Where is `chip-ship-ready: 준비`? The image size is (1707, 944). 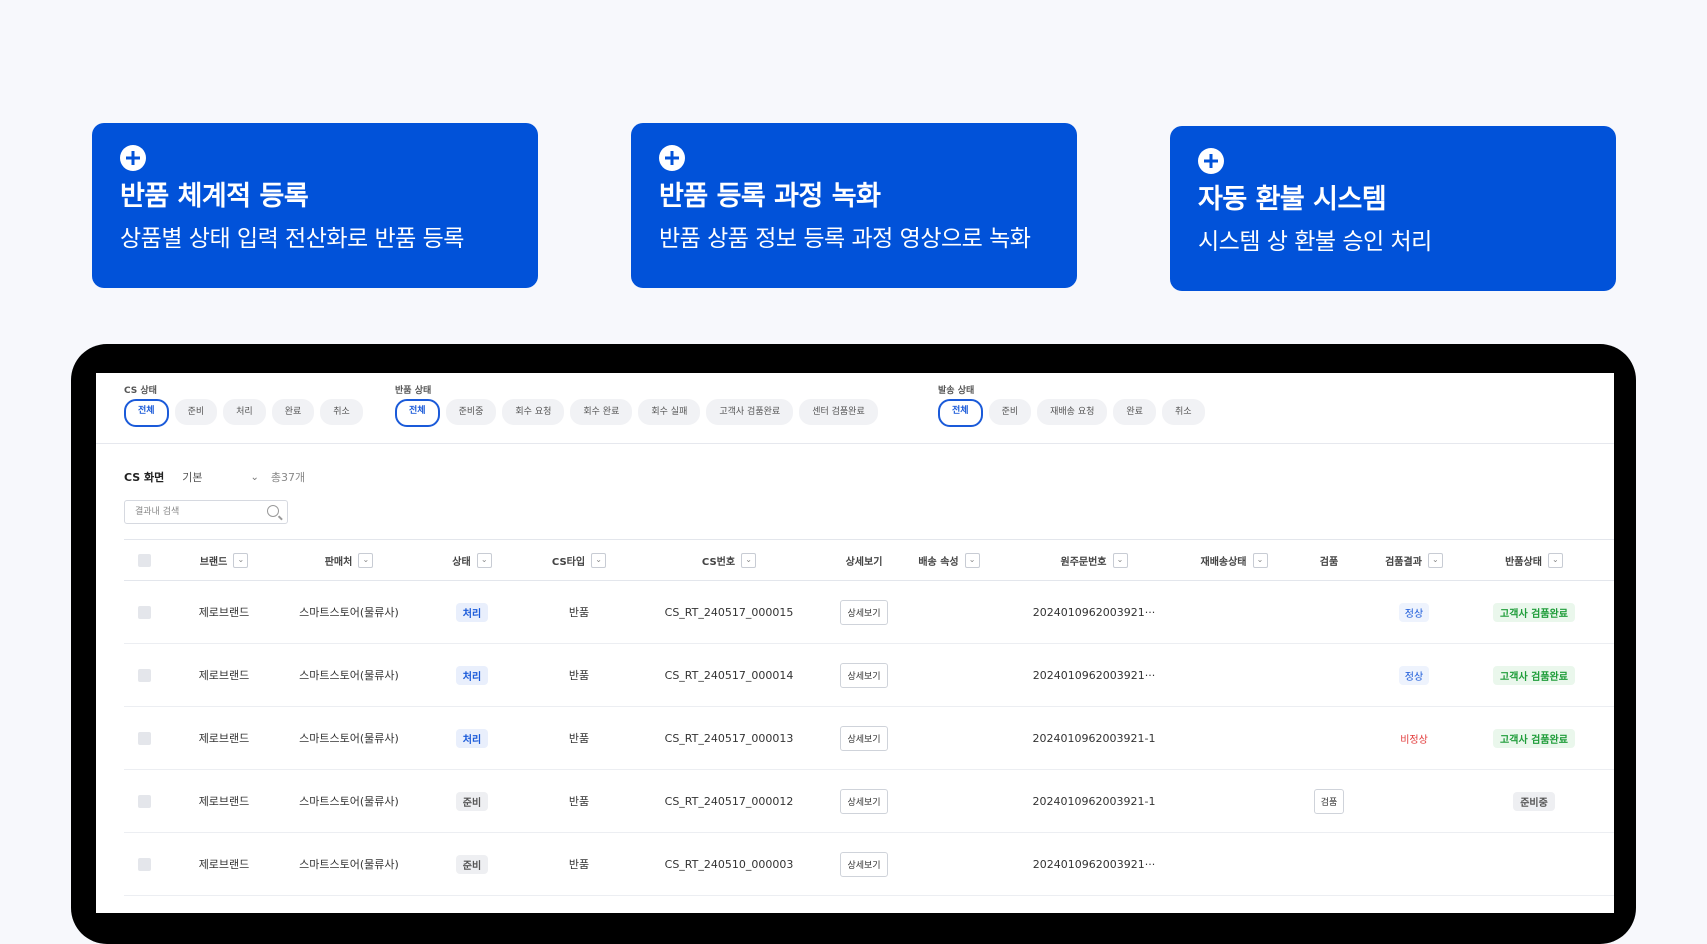 chip-ship-ready: 준비 is located at coordinates (1010, 412).